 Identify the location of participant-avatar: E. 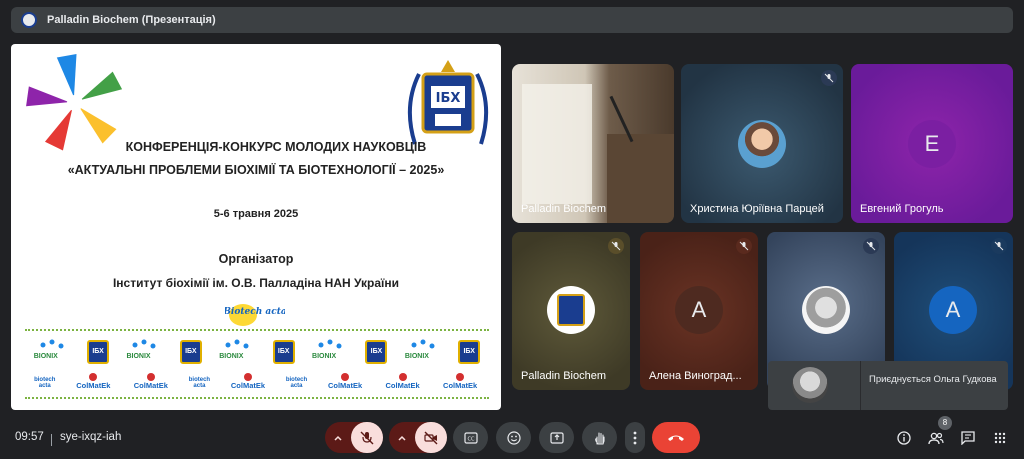
(932, 144).